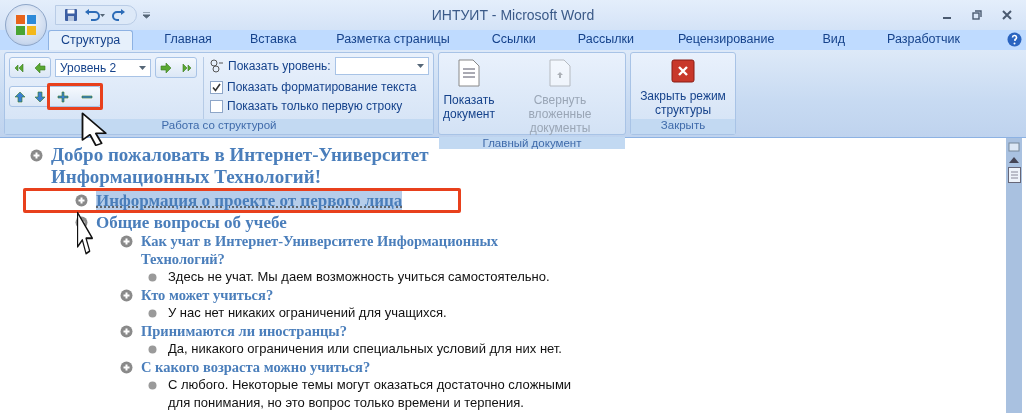 Image resolution: width=1026 pixels, height=413 pixels. I want to click on ribbon-tab: Разработчик, so click(923, 39).